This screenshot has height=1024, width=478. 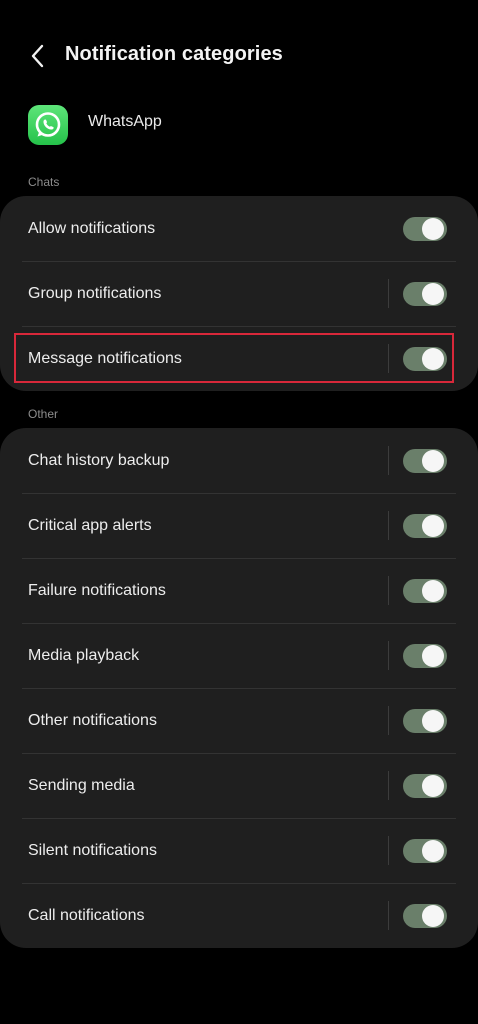 I want to click on row-label: Sending media, so click(x=81, y=785).